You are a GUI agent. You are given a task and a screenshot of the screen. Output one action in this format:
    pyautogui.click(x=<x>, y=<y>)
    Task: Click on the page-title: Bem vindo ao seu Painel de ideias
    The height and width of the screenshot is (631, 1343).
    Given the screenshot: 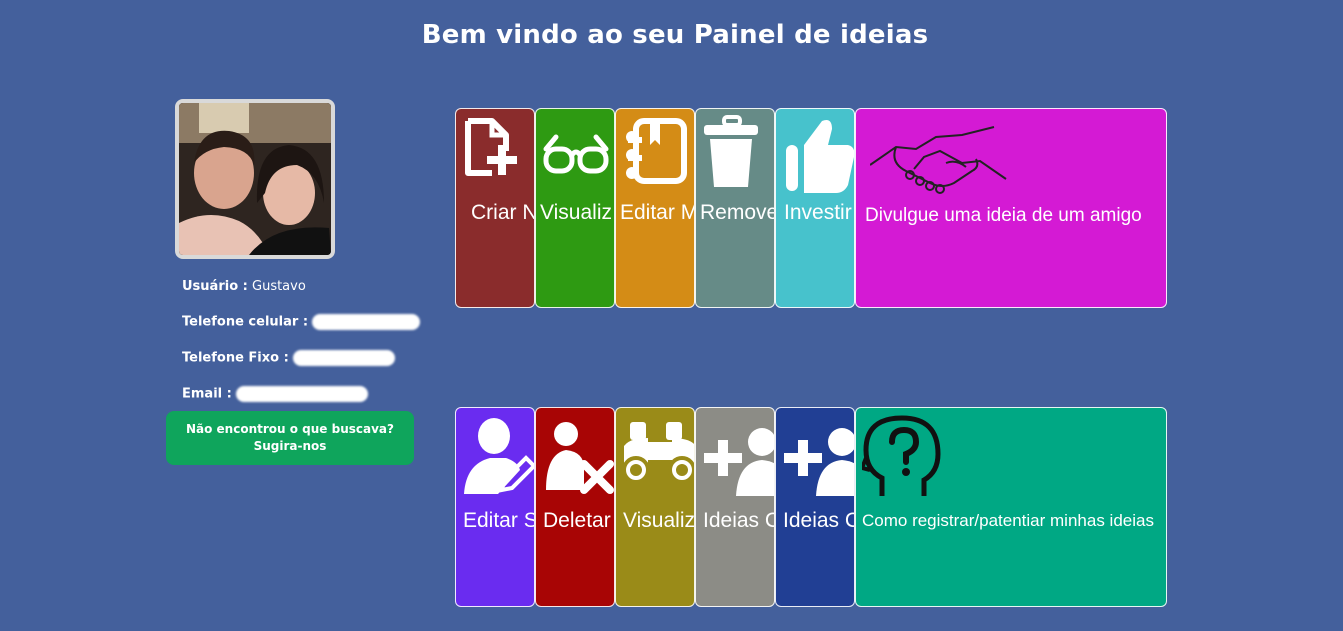 What is the action you would take?
    pyautogui.click(x=675, y=35)
    